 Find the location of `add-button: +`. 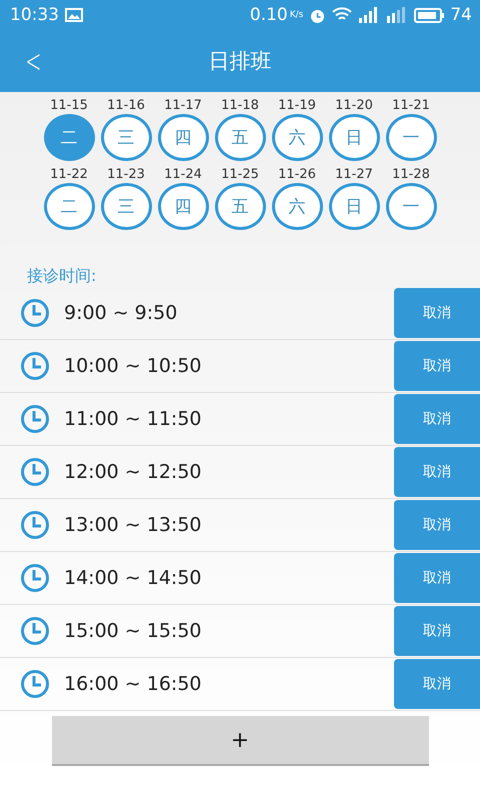

add-button: + is located at coordinates (240, 741).